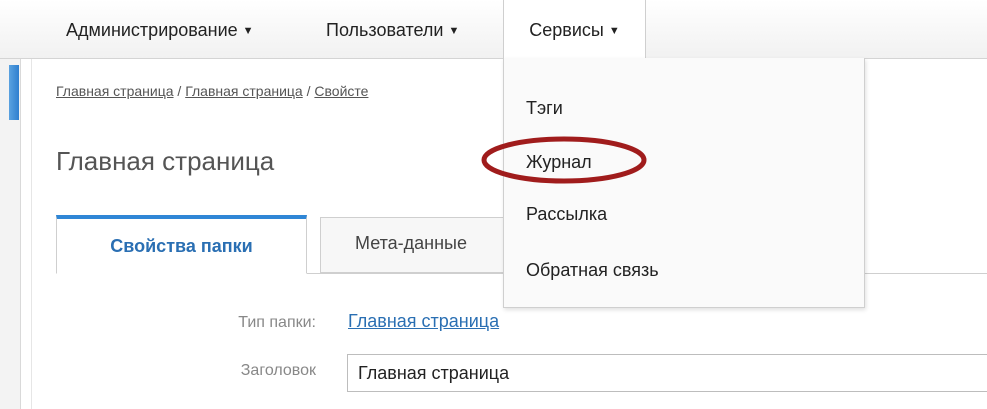  Describe the element at coordinates (244, 91) in the screenshot. I see `breadcrumb-link-home-2: Главная страница` at that location.